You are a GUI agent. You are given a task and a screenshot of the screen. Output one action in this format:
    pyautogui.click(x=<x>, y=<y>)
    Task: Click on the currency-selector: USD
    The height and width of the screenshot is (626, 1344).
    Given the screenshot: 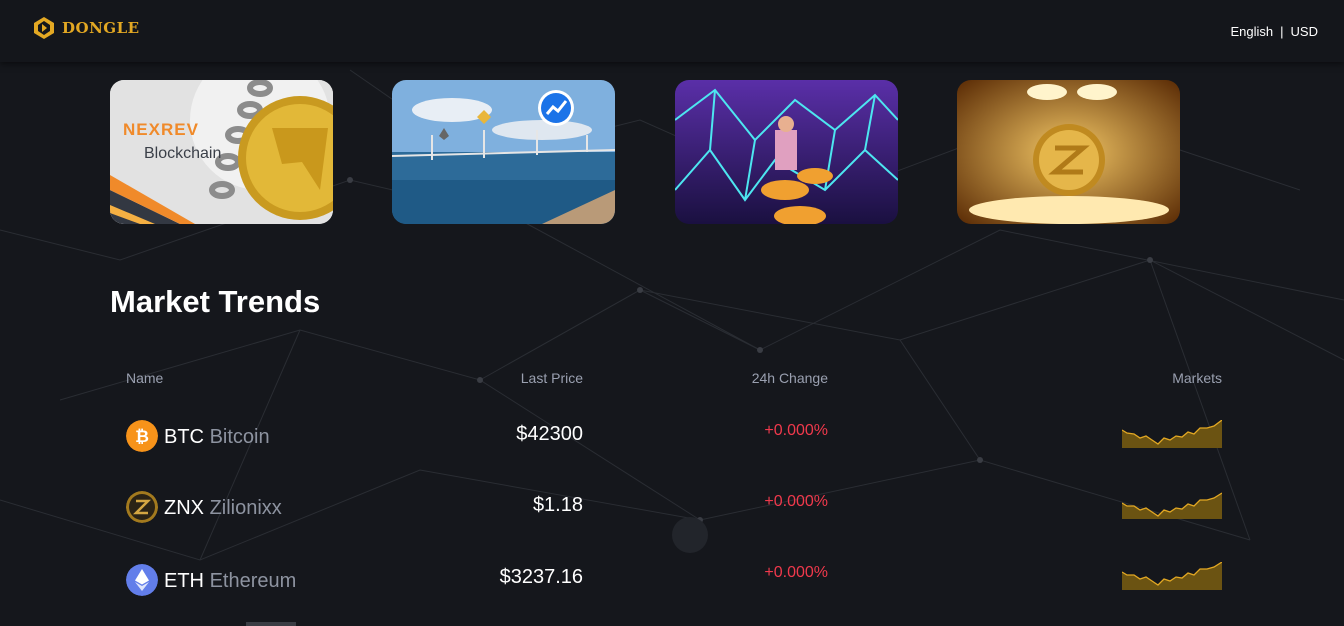 What is the action you would take?
    pyautogui.click(x=1304, y=31)
    